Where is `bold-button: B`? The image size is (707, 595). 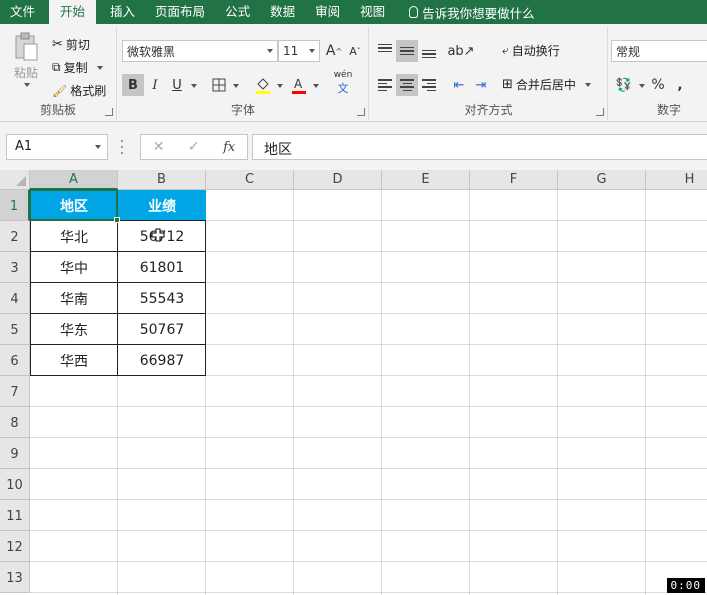
bold-button: B is located at coordinates (133, 85).